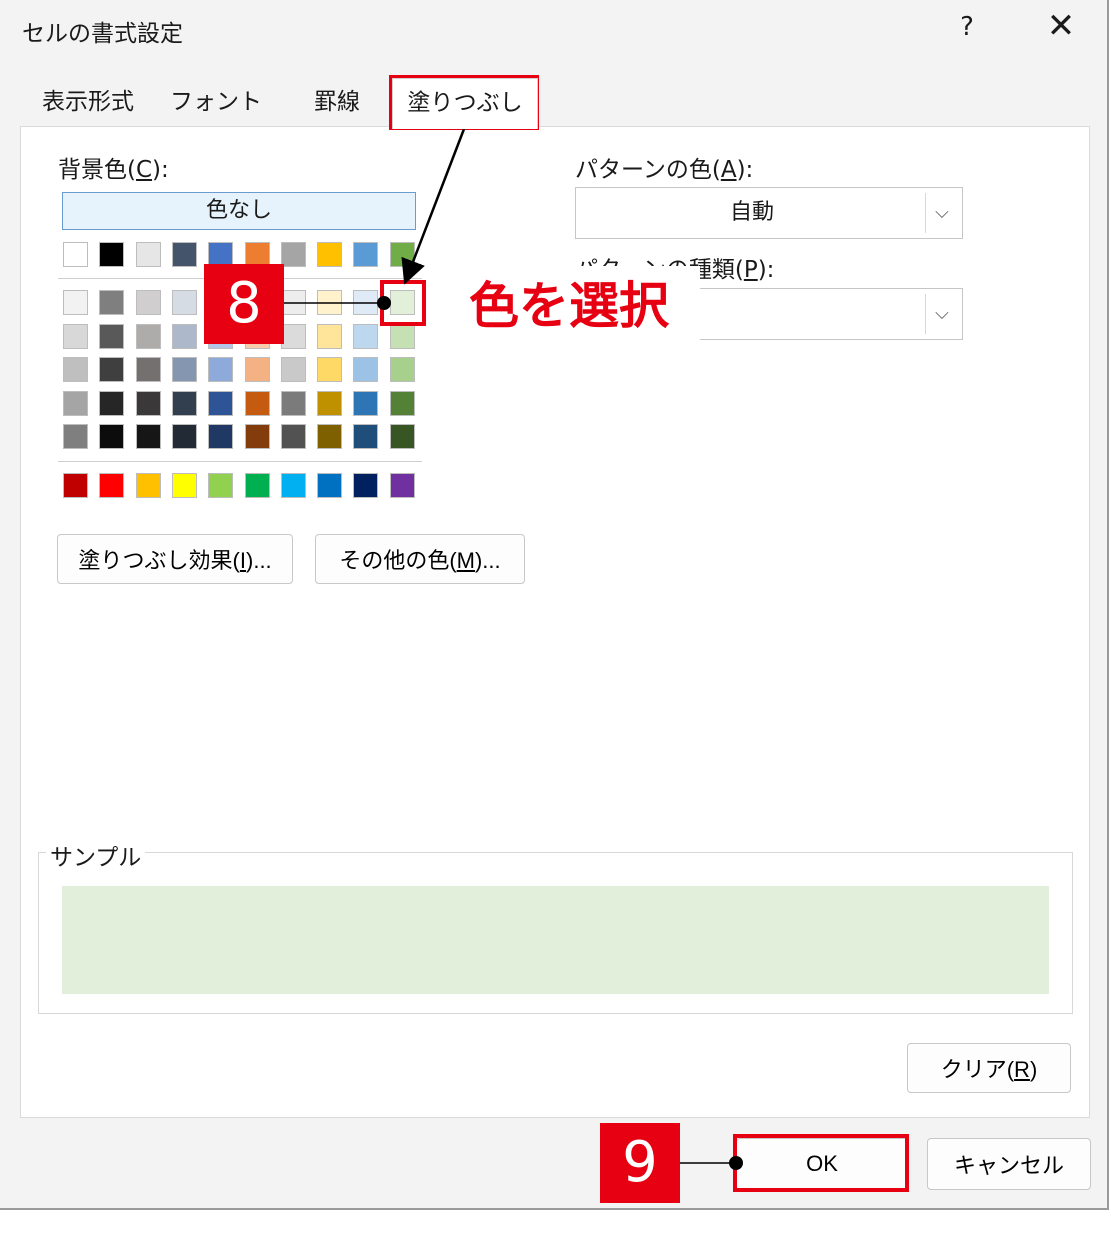 This screenshot has width=1111, height=1240. I want to click on tab-to-color-arrow, so click(433, 206).